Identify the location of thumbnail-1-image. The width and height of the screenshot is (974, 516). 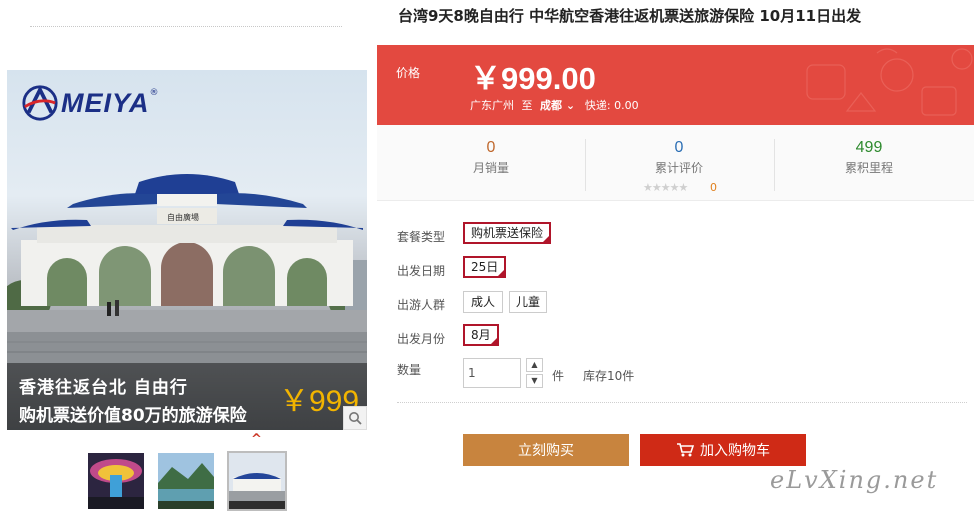
(116, 481).